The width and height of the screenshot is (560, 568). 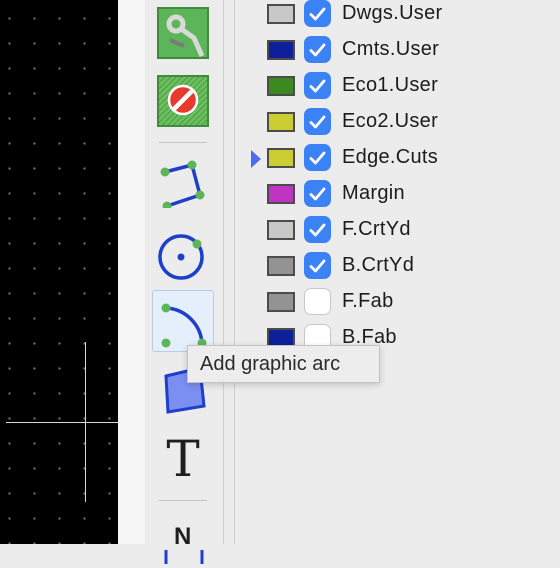 I want to click on add-dimension-button: N, so click(x=183, y=537).